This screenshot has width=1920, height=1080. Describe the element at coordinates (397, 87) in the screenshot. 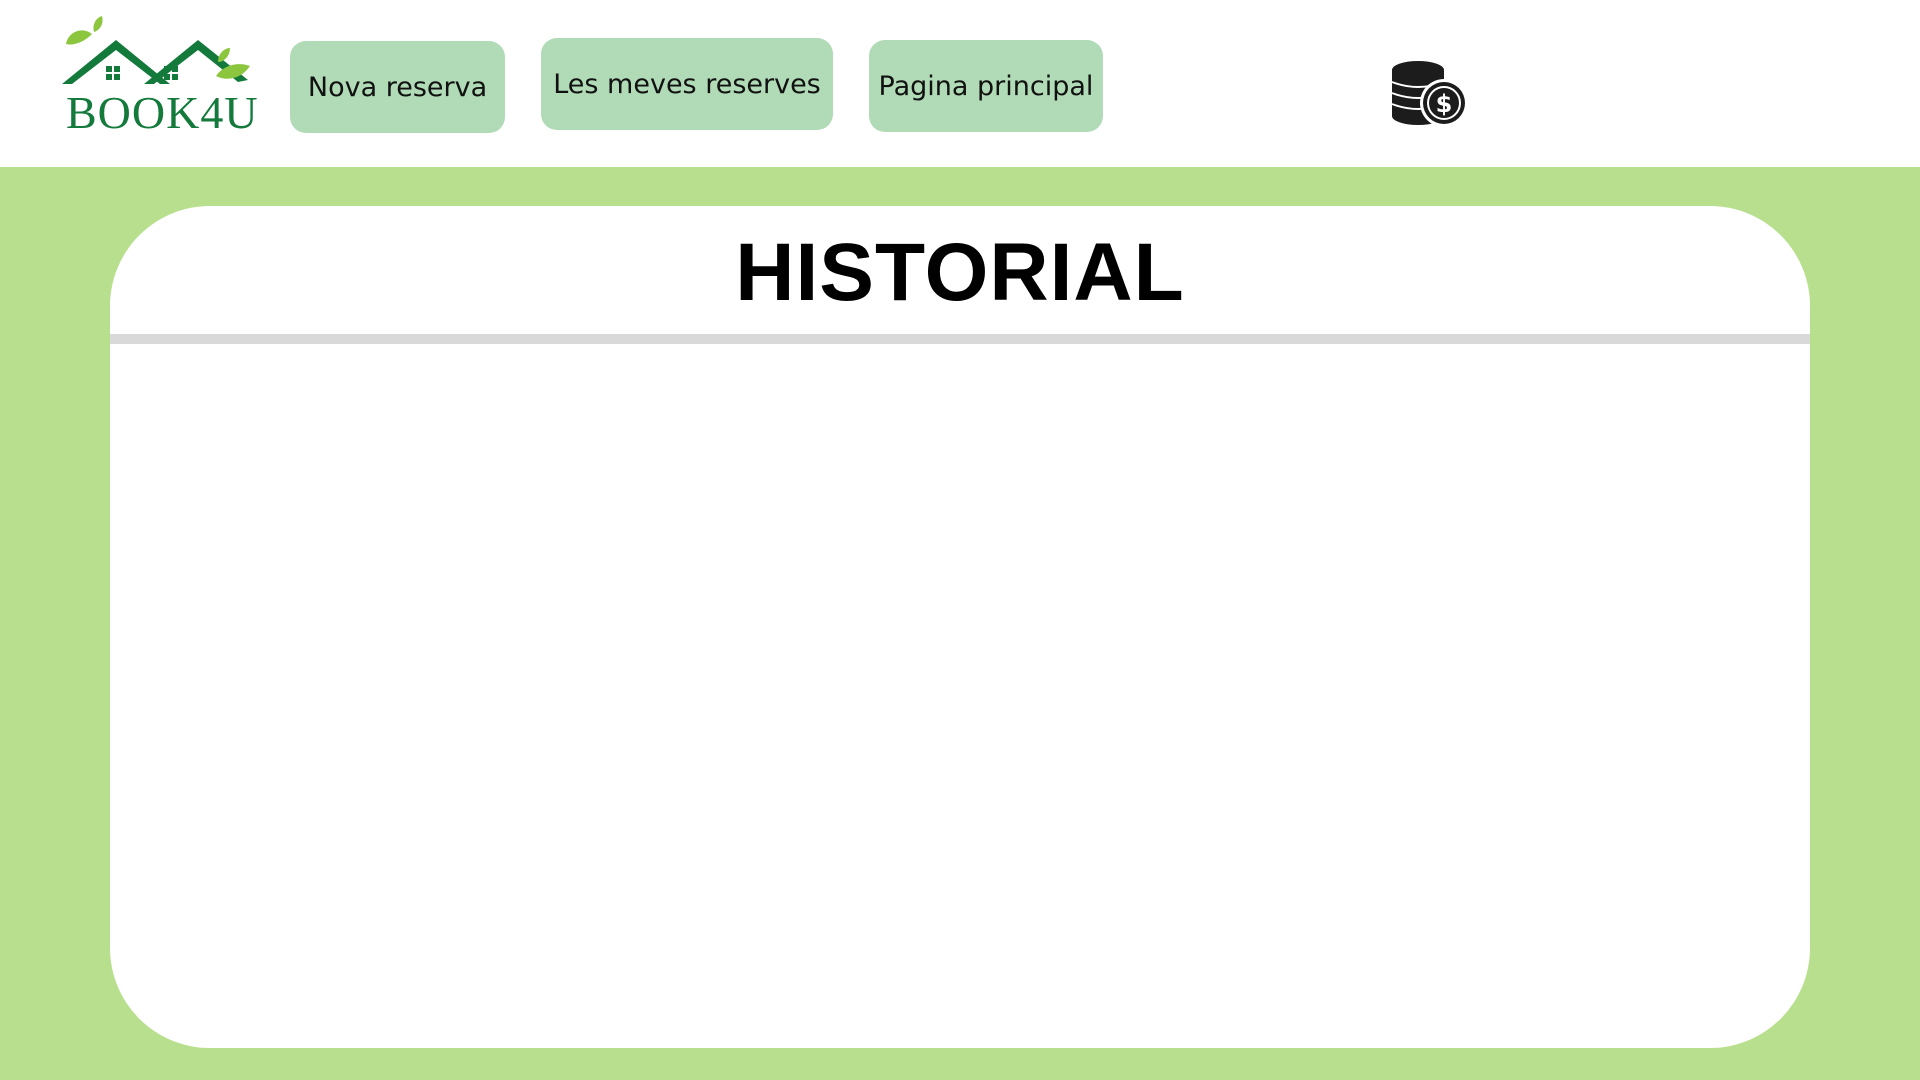

I see `nova-reserva-button: Nova reserva` at that location.